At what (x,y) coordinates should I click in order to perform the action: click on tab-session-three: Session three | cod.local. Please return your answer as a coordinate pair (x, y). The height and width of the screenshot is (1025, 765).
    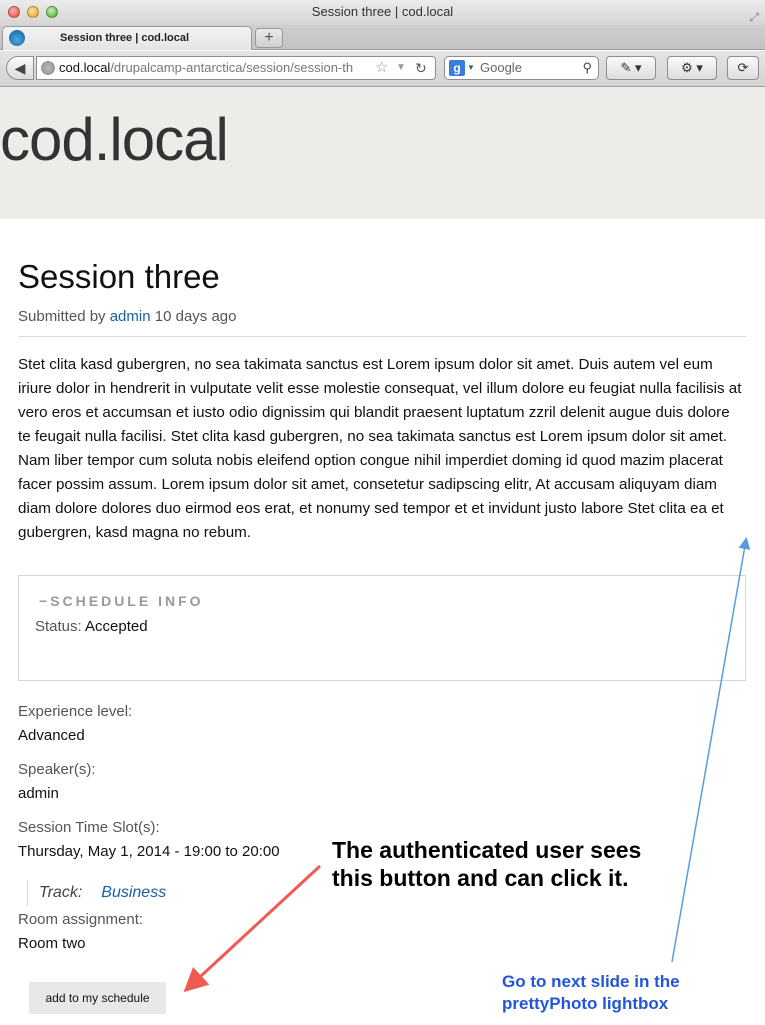
    Looking at the image, I should click on (127, 38).